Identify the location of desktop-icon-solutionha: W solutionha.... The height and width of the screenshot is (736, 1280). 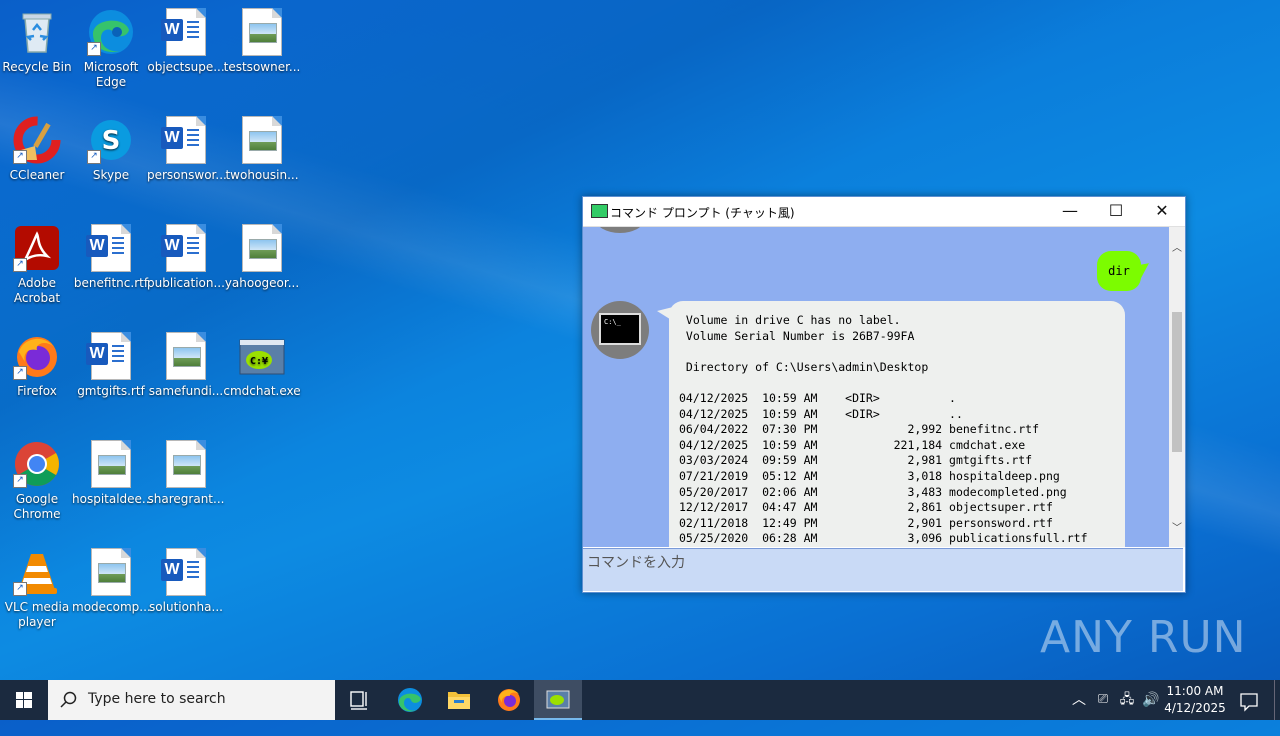
(186, 578).